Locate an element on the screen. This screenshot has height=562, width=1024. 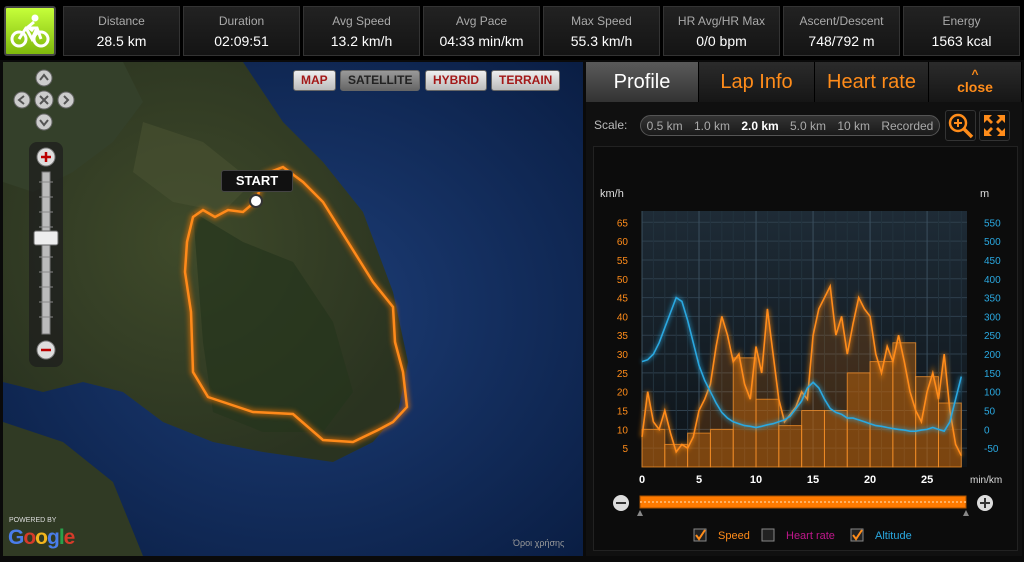
right-tick-label: 50 is located at coordinates (990, 412).